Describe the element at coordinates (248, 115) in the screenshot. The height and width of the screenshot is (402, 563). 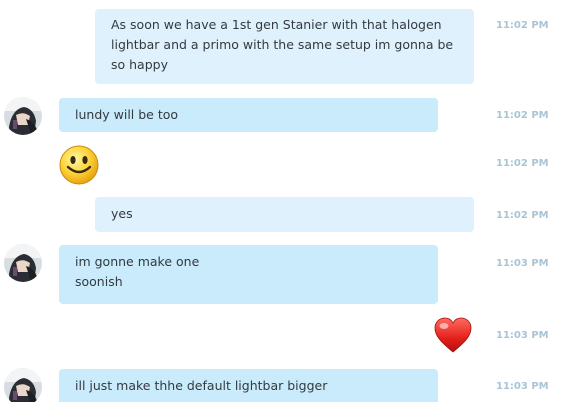
I see `message-bubble-incoming: lundy will be too` at that location.